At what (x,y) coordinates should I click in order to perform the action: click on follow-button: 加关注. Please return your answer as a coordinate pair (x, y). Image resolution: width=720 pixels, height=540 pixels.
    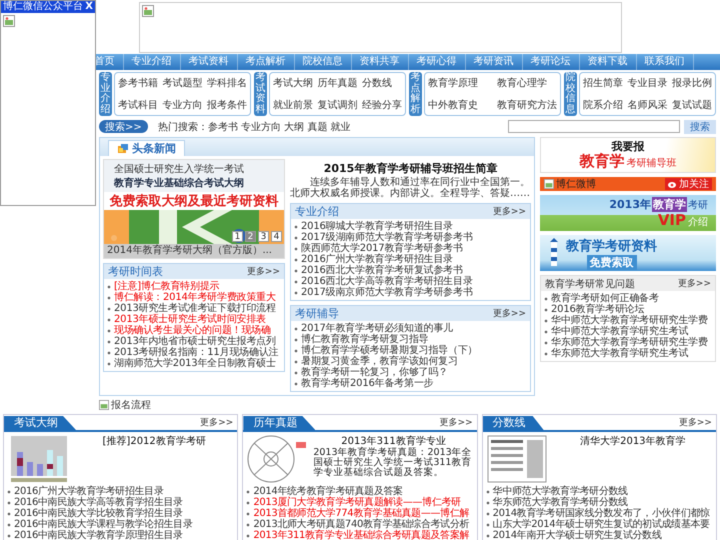
    Looking at the image, I should click on (688, 184).